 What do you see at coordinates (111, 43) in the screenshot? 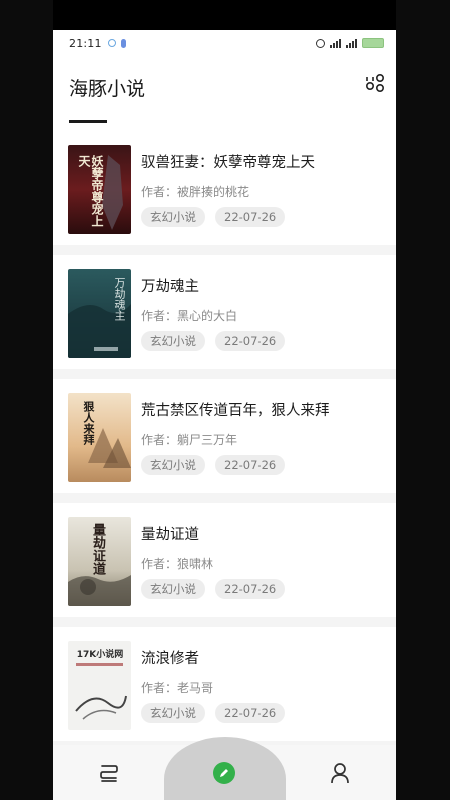
I see `sync-icon` at bounding box center [111, 43].